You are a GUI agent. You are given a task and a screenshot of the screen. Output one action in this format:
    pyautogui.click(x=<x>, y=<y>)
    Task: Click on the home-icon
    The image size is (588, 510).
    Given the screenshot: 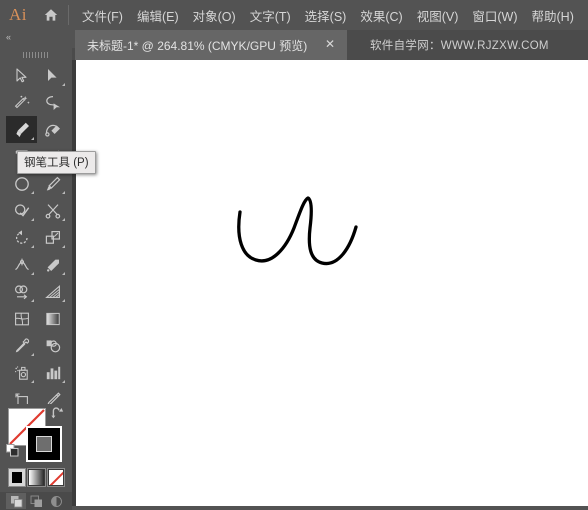 What is the action you would take?
    pyautogui.click(x=51, y=15)
    